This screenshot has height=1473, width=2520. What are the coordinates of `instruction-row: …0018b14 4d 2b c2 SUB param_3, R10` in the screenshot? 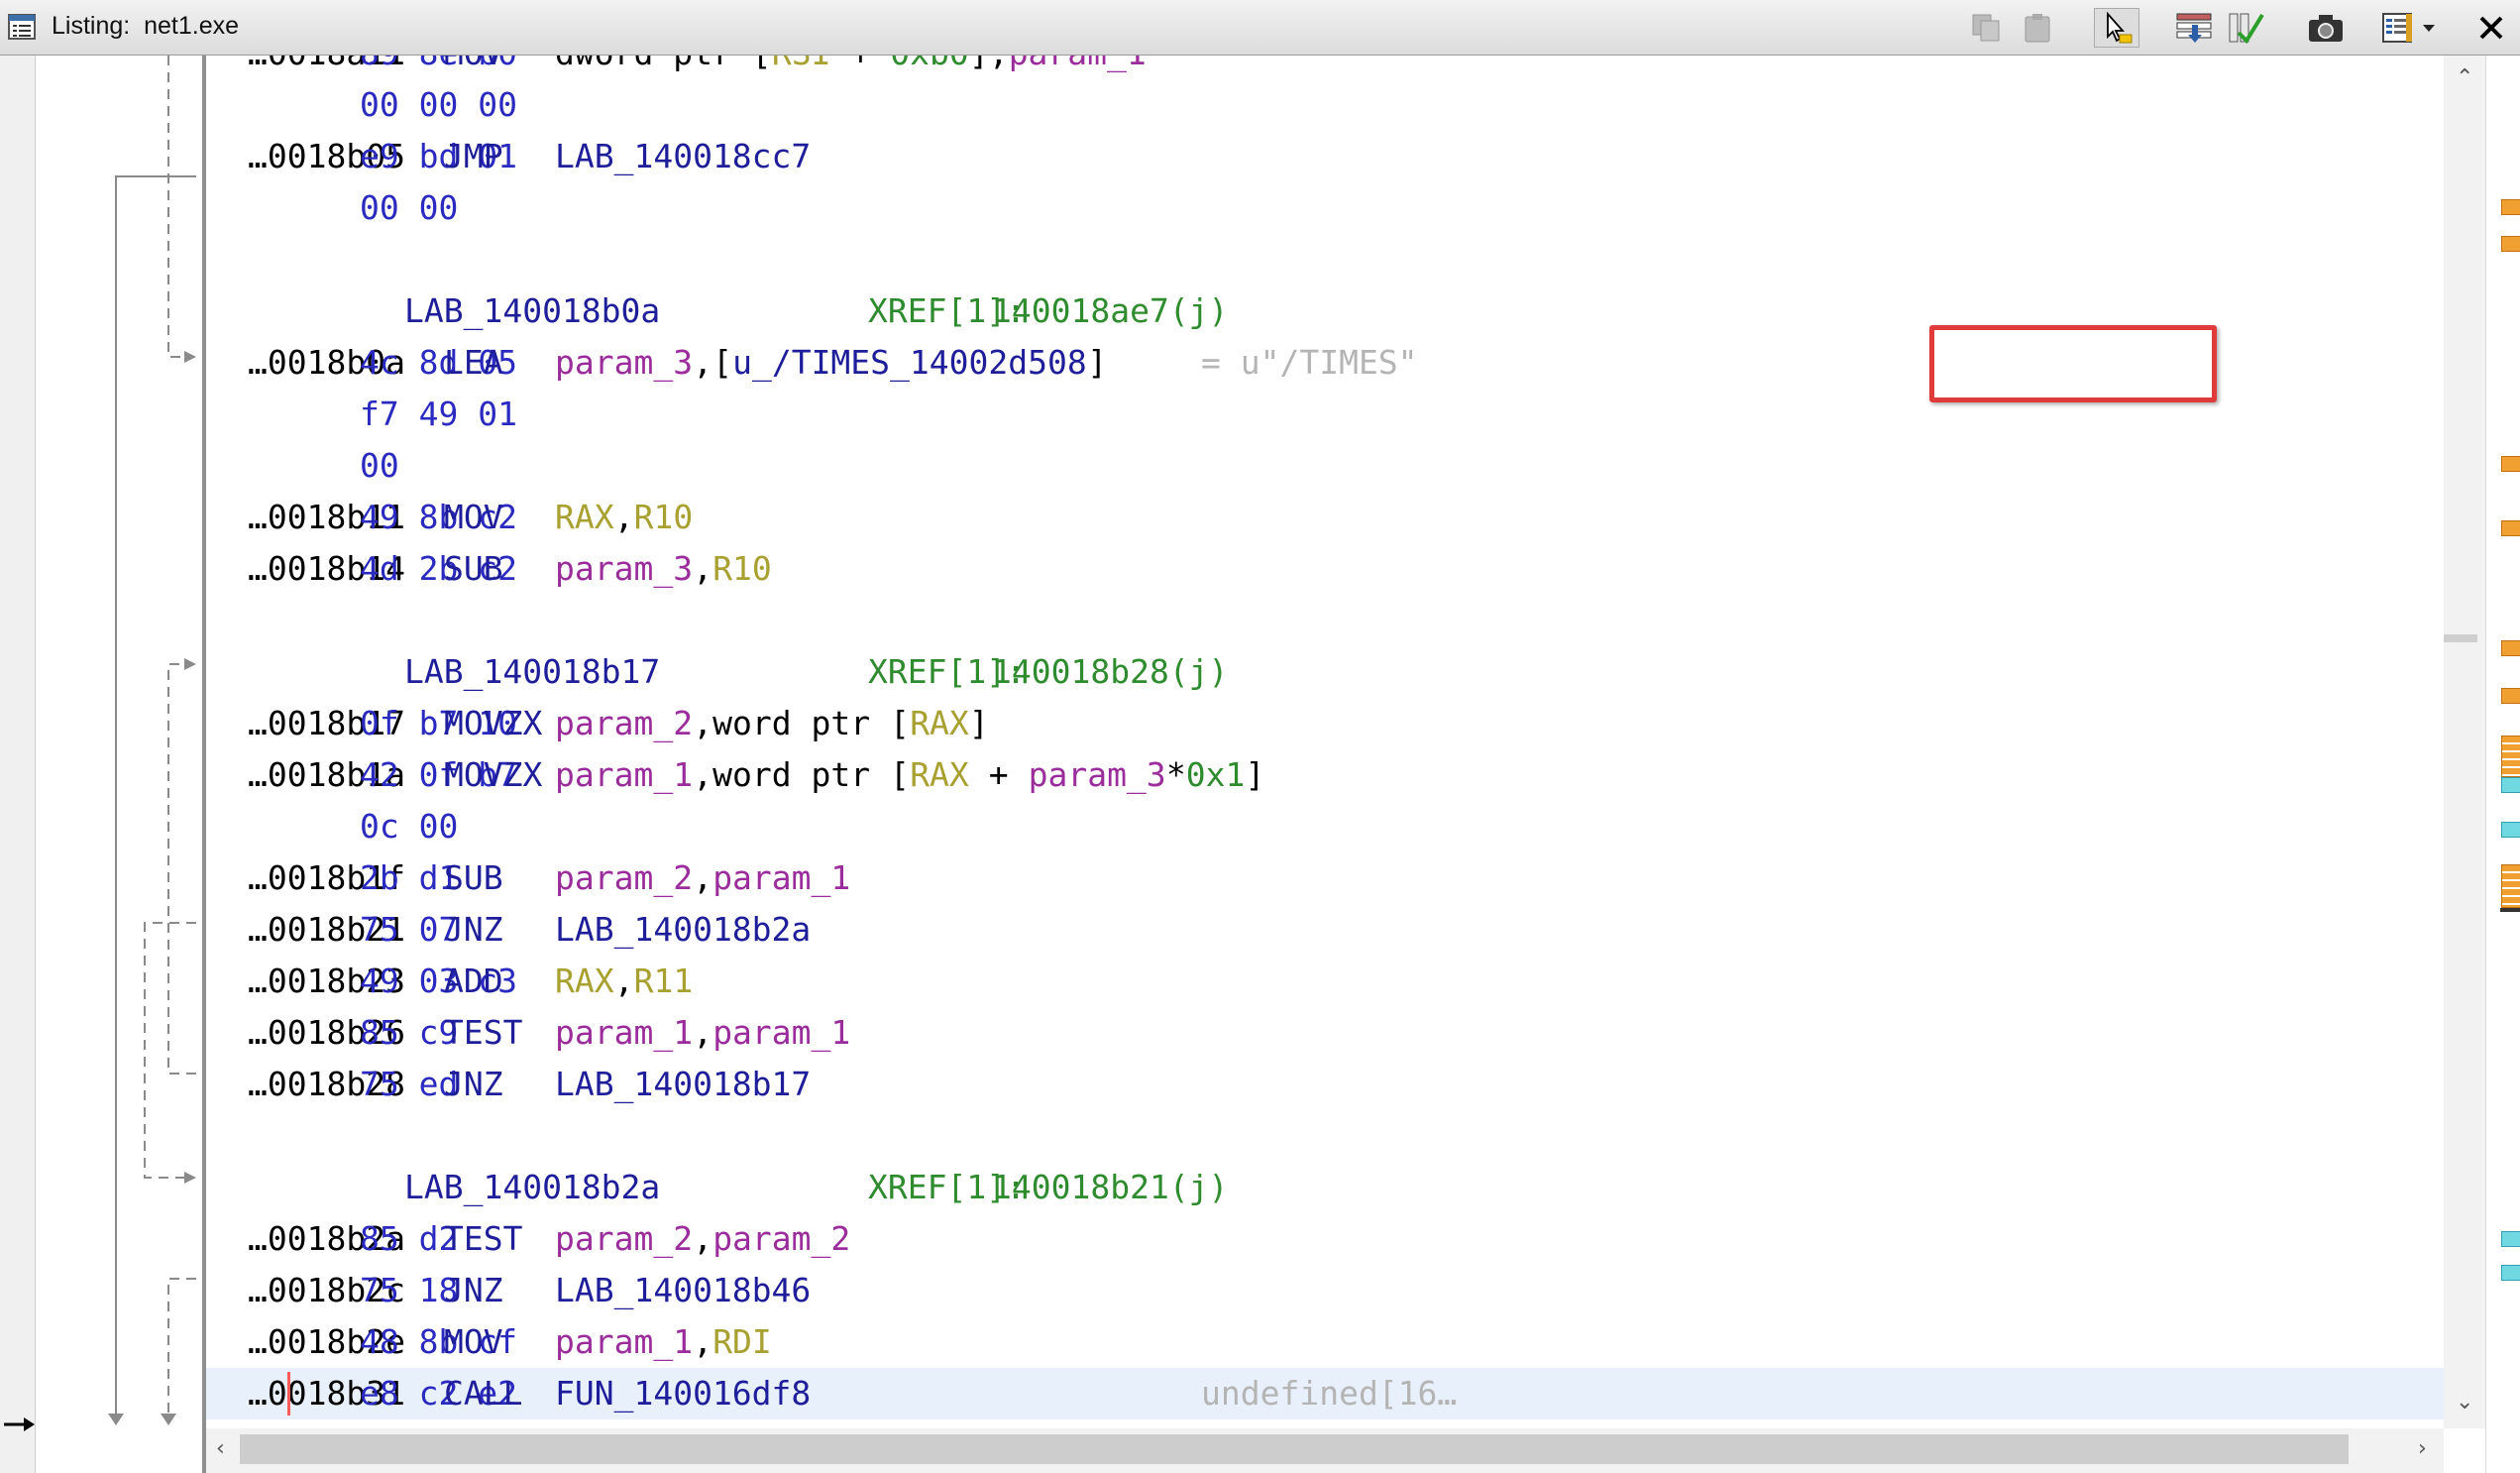 It's located at (1325, 569).